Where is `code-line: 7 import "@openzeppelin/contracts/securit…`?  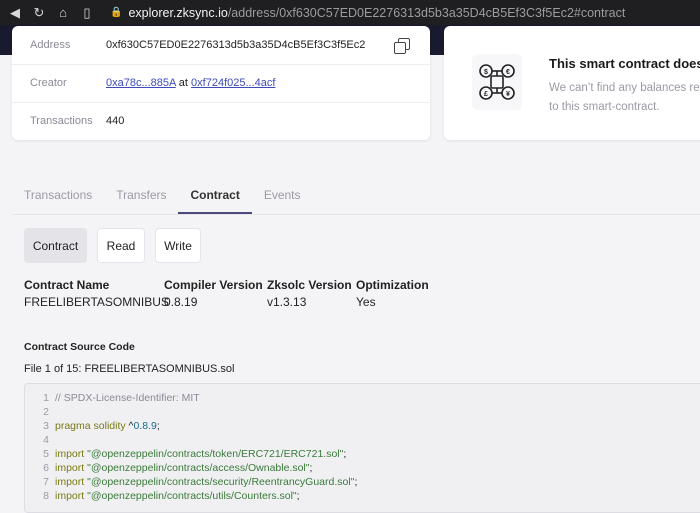
code-line: 7 import "@openzeppelin/contracts/securit… is located at coordinates (362, 482).